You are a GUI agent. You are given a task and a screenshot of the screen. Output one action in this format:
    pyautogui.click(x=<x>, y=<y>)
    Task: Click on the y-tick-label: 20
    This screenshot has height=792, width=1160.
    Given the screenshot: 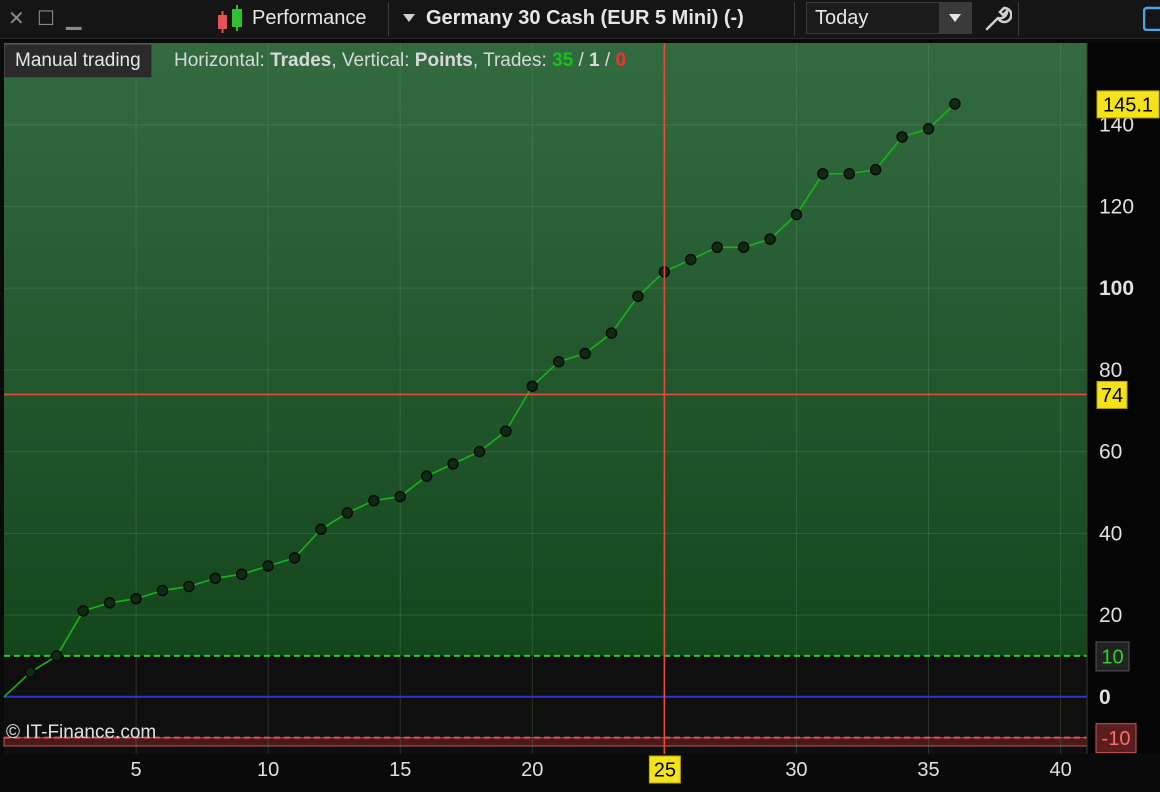 What is the action you would take?
    pyautogui.click(x=1110, y=615)
    